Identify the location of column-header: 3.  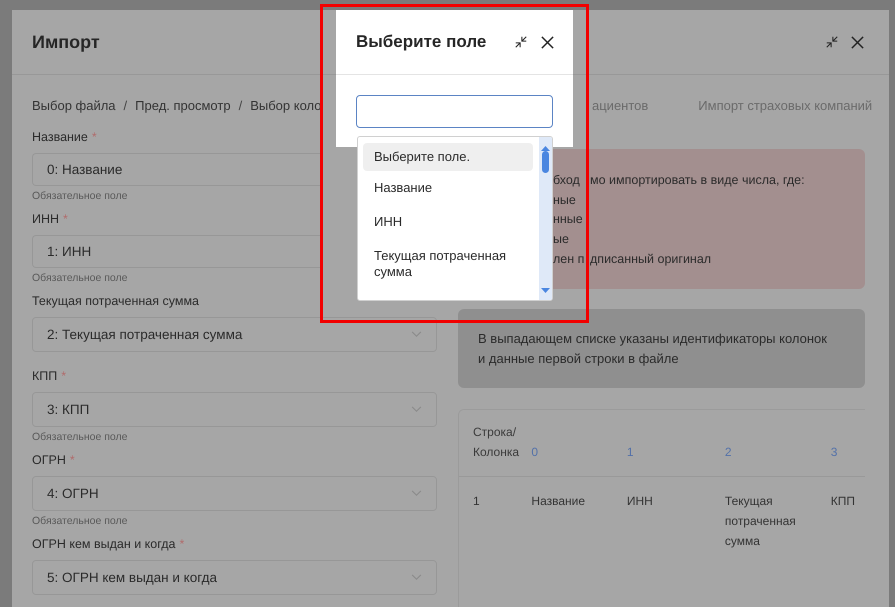
(847, 443).